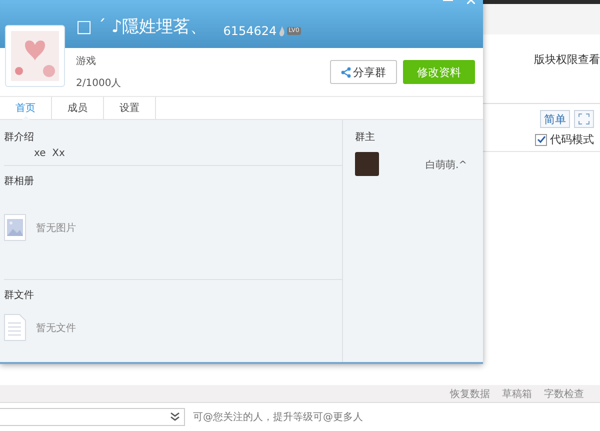 The height and width of the screenshot is (431, 600). What do you see at coordinates (365, 137) in the screenshot?
I see `owner-title: 群主` at bounding box center [365, 137].